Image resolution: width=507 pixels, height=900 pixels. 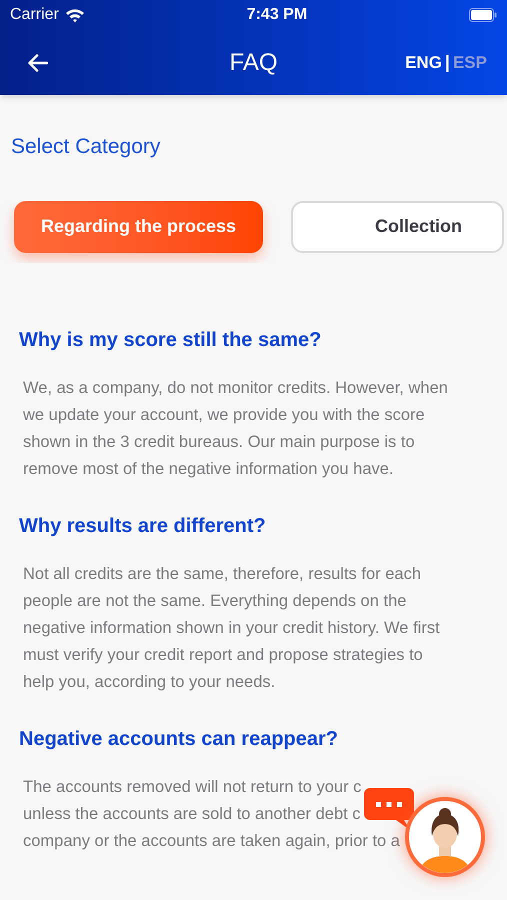 I want to click on answer-line: we update your account, we provide you with the score, so click(x=224, y=415).